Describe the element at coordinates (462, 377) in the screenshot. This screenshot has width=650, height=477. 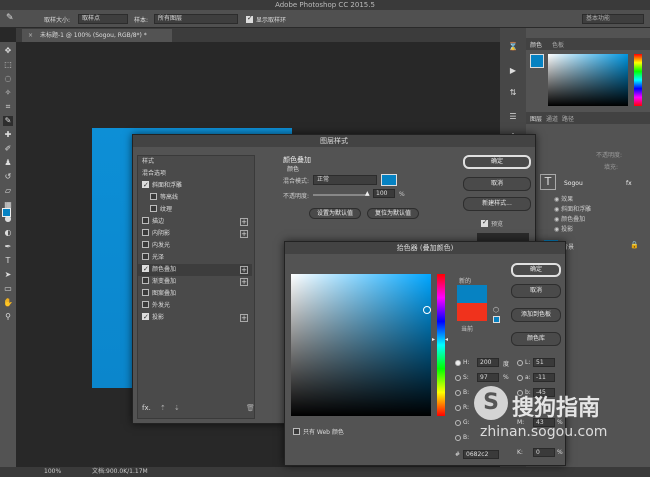
I see `s-radio: S:` at that location.